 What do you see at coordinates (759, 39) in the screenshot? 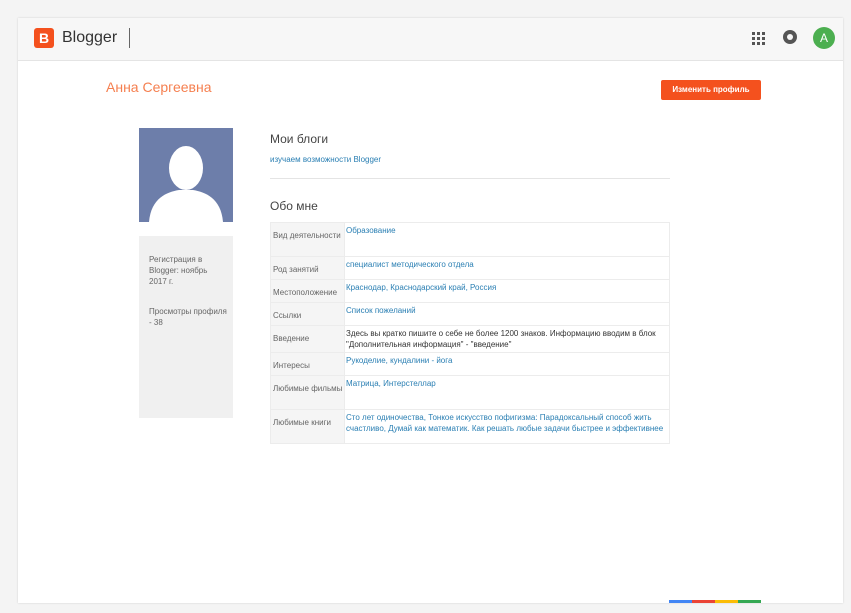
I see `apps-grid-icon` at bounding box center [759, 39].